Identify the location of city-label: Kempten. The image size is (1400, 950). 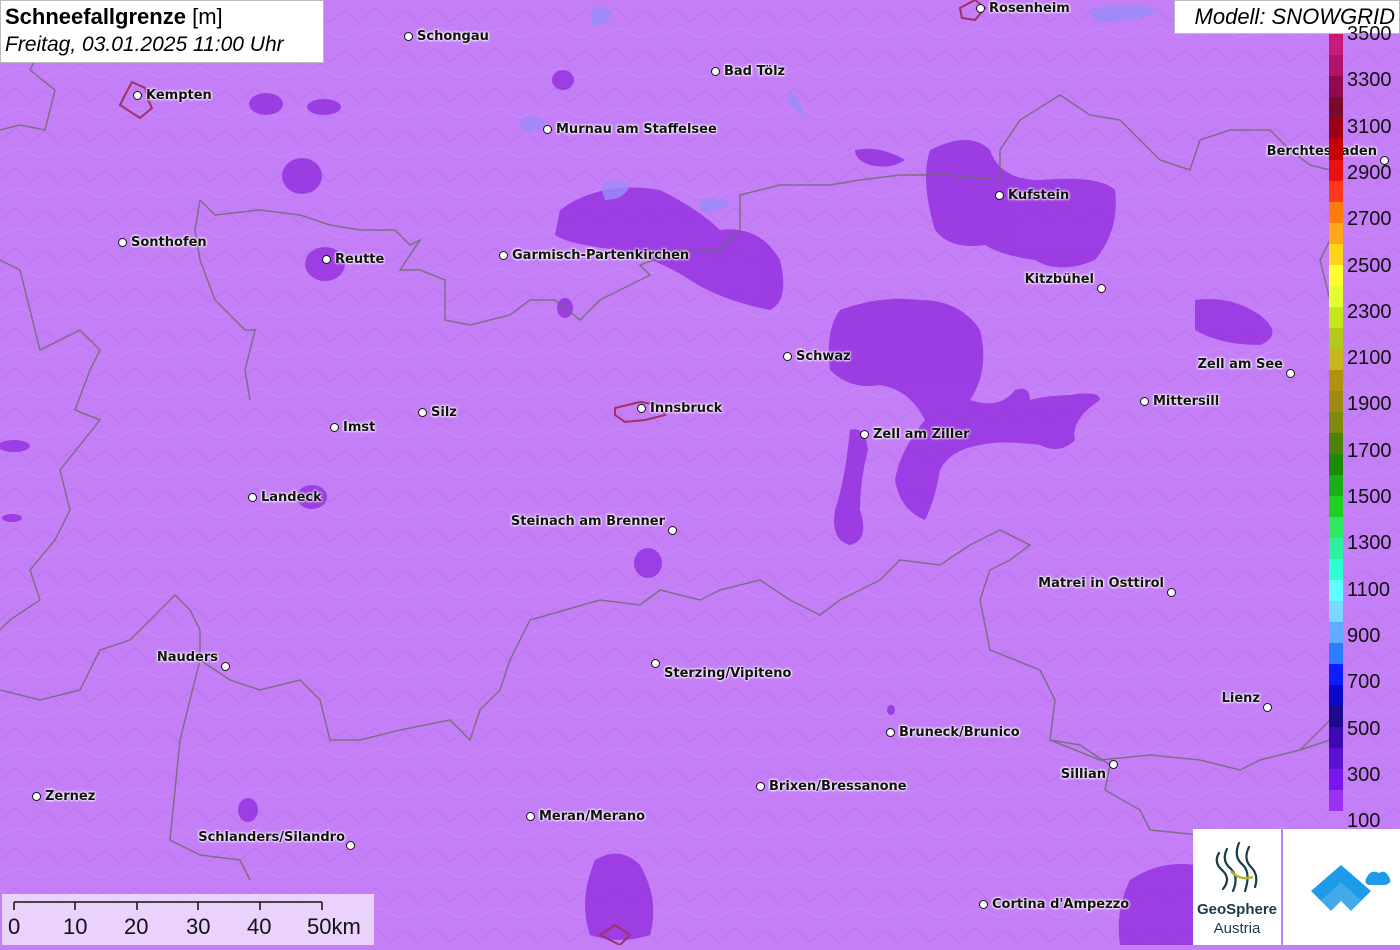
(179, 95).